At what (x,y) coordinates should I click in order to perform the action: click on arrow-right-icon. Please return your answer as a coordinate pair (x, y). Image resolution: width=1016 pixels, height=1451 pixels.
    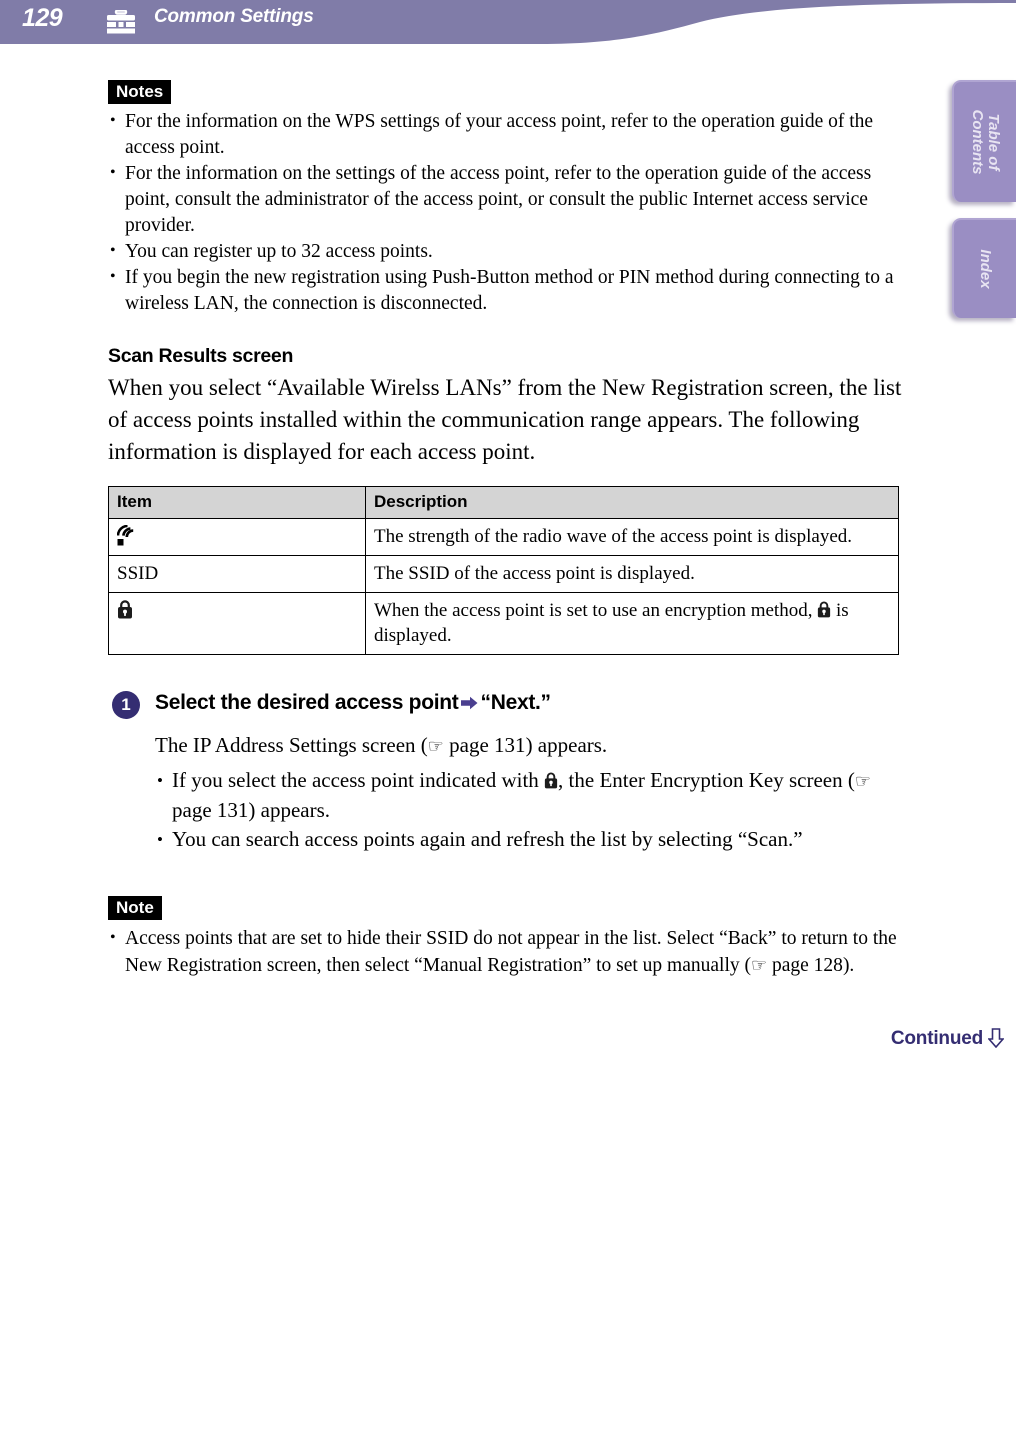
    Looking at the image, I should click on (469, 700).